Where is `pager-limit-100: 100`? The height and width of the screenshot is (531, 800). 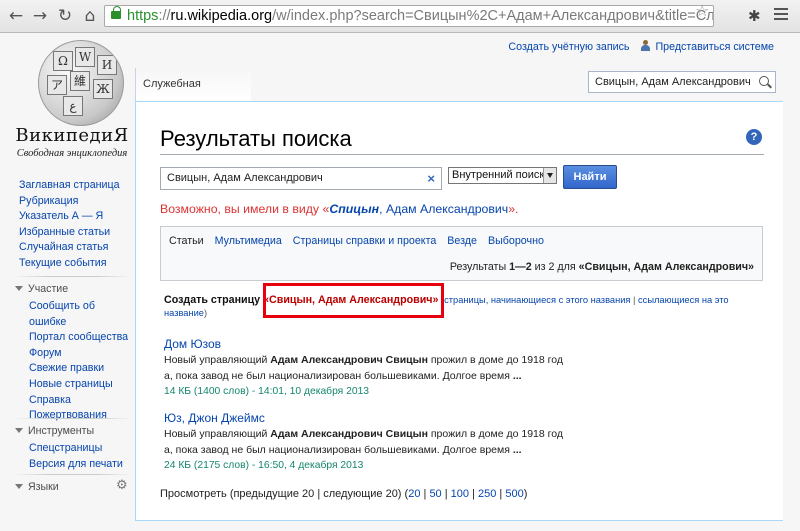
pager-limit-100: 100 is located at coordinates (460, 494).